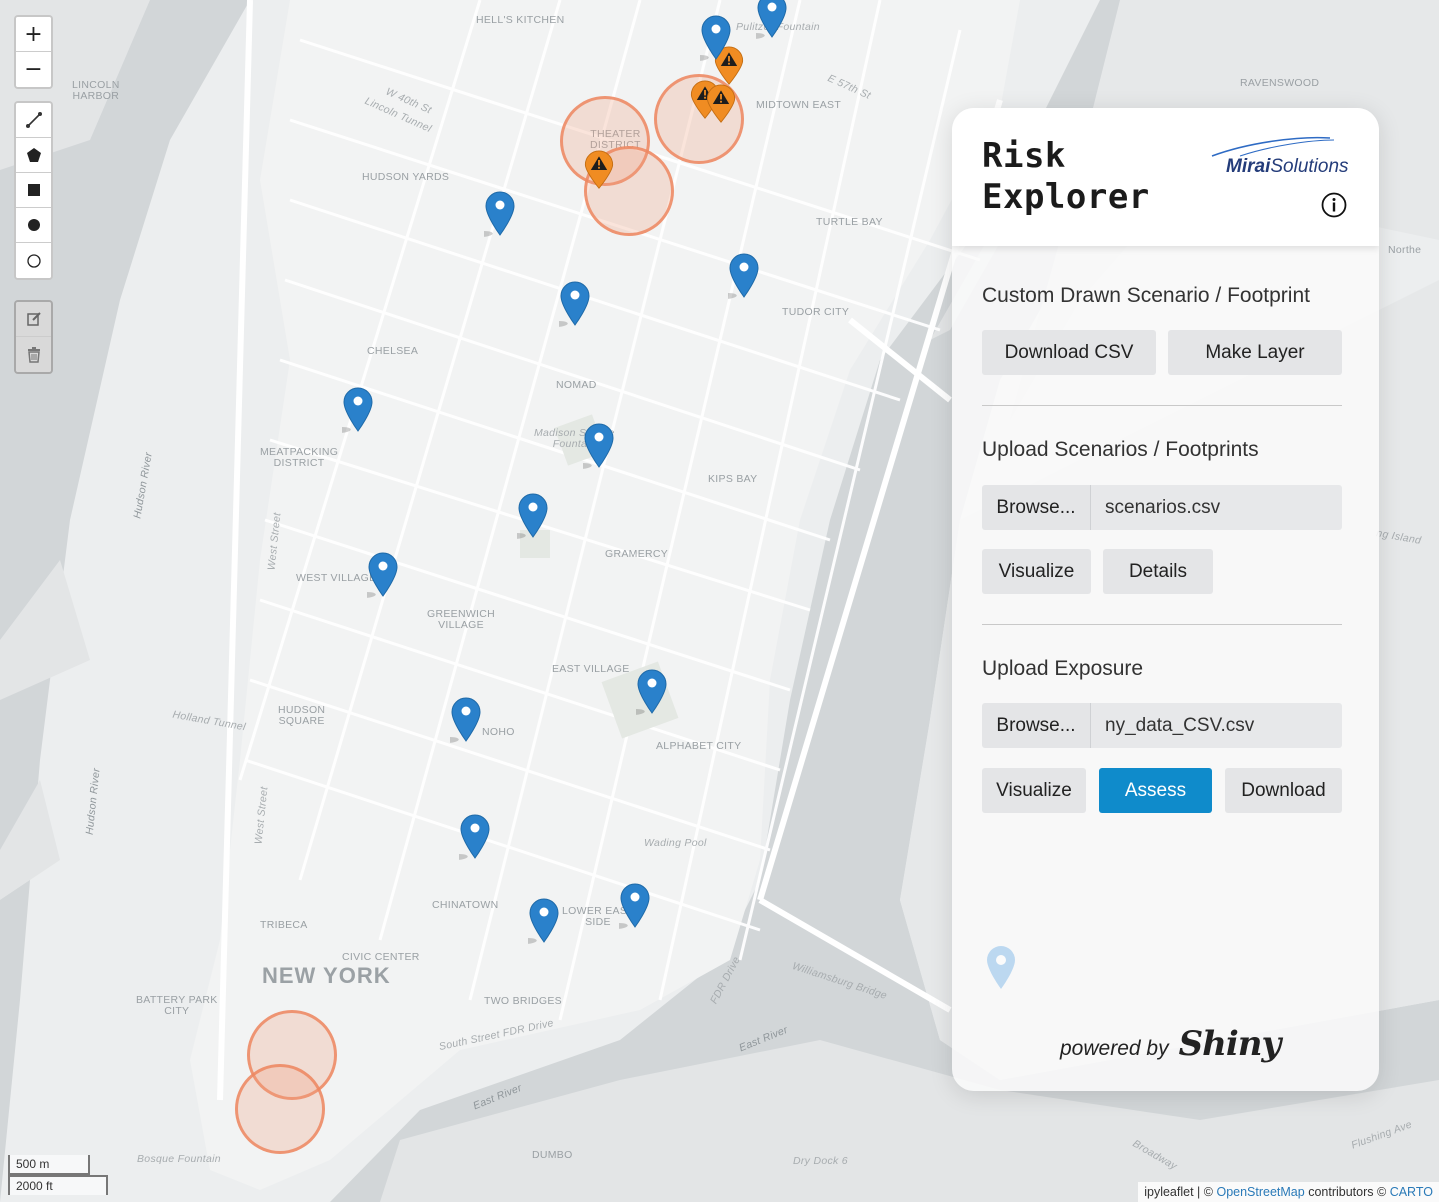 This screenshot has height=1202, width=1439. I want to click on draw-rectangle-button, so click(33, 190).